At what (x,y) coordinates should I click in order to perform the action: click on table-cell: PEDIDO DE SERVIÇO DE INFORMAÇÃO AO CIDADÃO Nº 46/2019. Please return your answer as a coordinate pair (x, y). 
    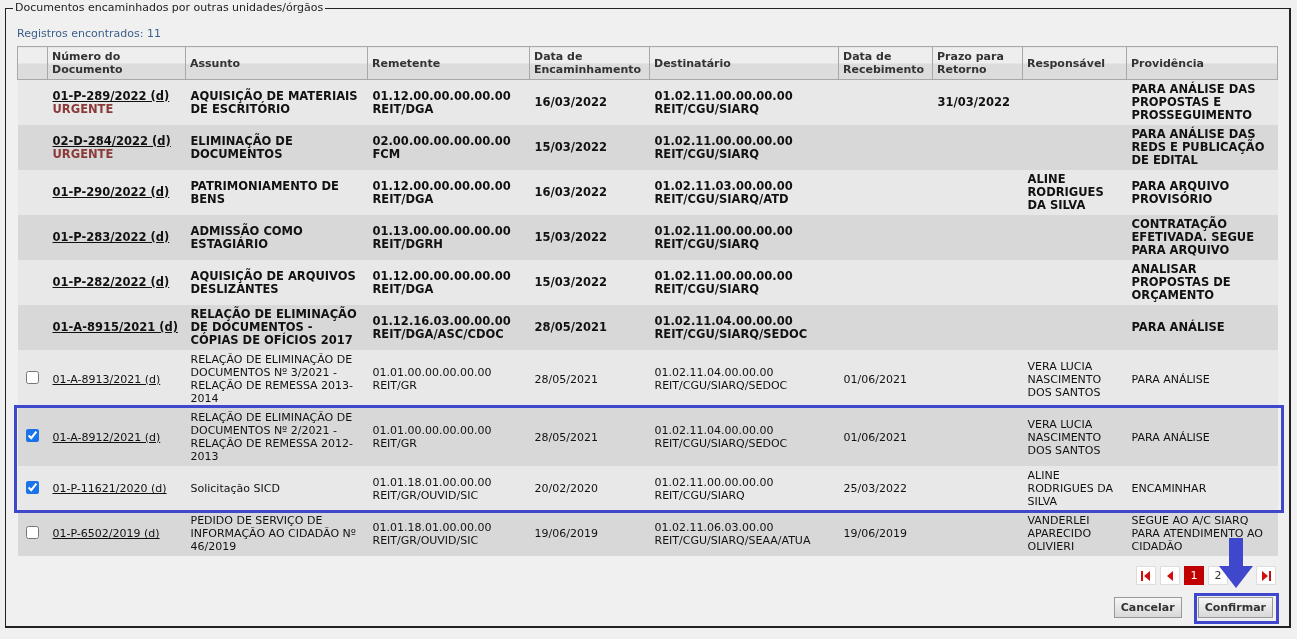
    Looking at the image, I should click on (276, 533).